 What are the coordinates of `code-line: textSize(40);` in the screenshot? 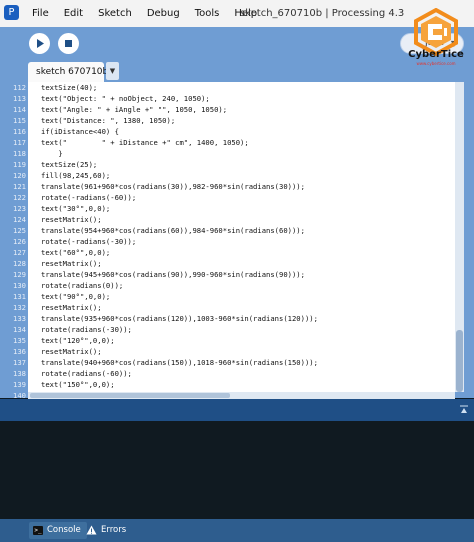 It's located at (241, 87).